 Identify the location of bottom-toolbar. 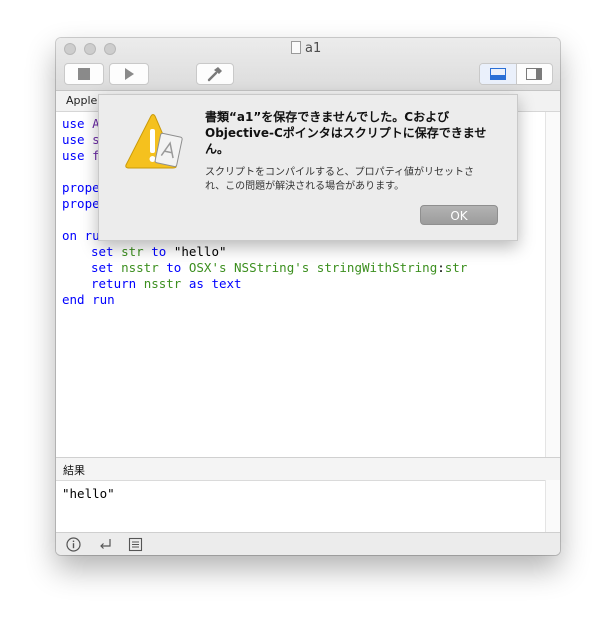
(308, 543).